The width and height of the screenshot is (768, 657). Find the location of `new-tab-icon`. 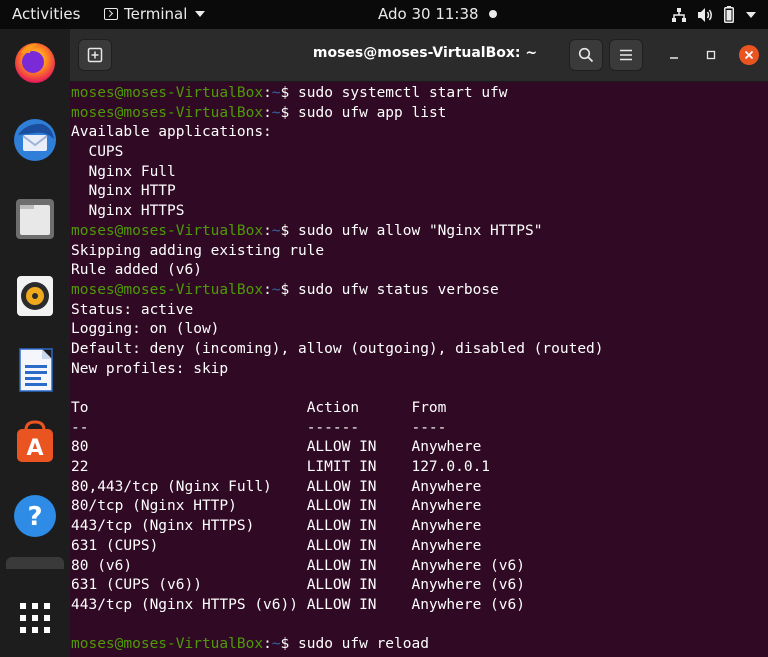

new-tab-icon is located at coordinates (95, 55).